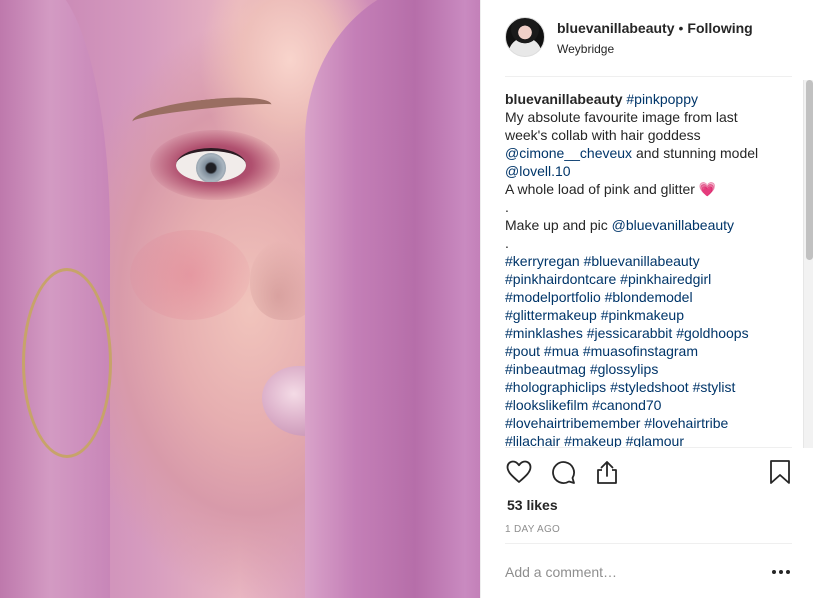  I want to click on caption-line: @cimone__cheveux and stunning model, so click(650, 153).